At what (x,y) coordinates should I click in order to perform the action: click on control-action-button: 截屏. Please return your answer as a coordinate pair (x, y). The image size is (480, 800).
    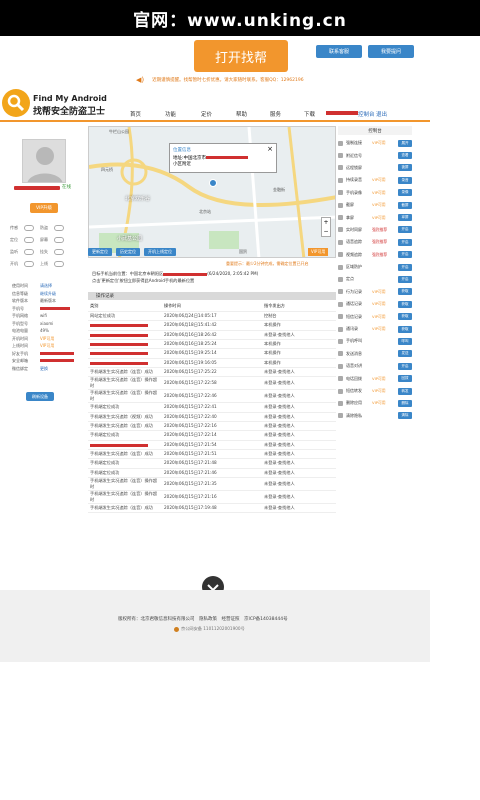
    Looking at the image, I should click on (405, 205).